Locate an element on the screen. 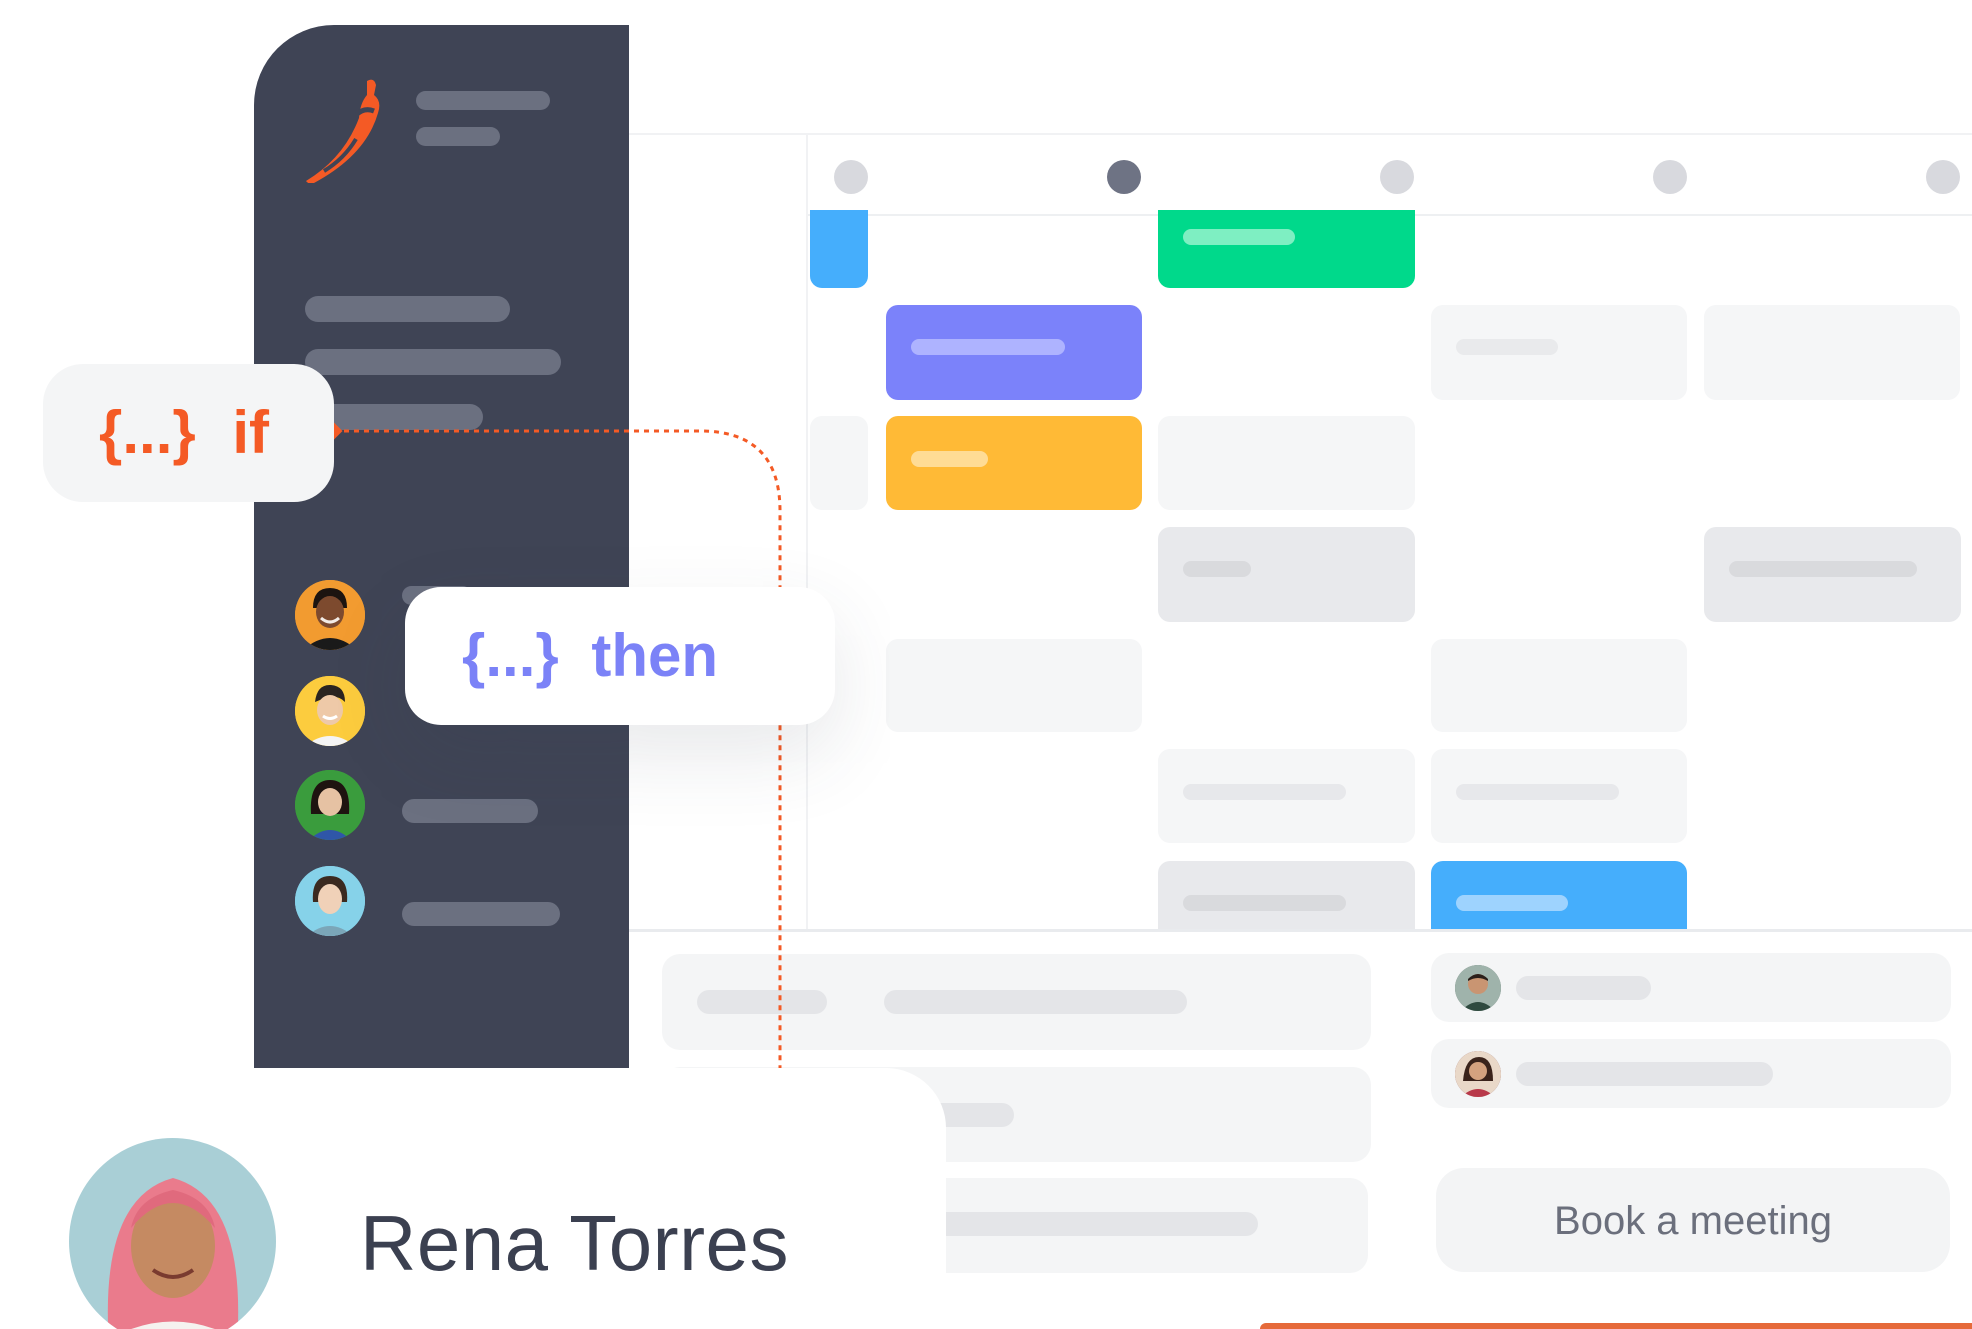 This screenshot has height=1329, width=1972. calendar-event-yellow is located at coordinates (1014, 463).